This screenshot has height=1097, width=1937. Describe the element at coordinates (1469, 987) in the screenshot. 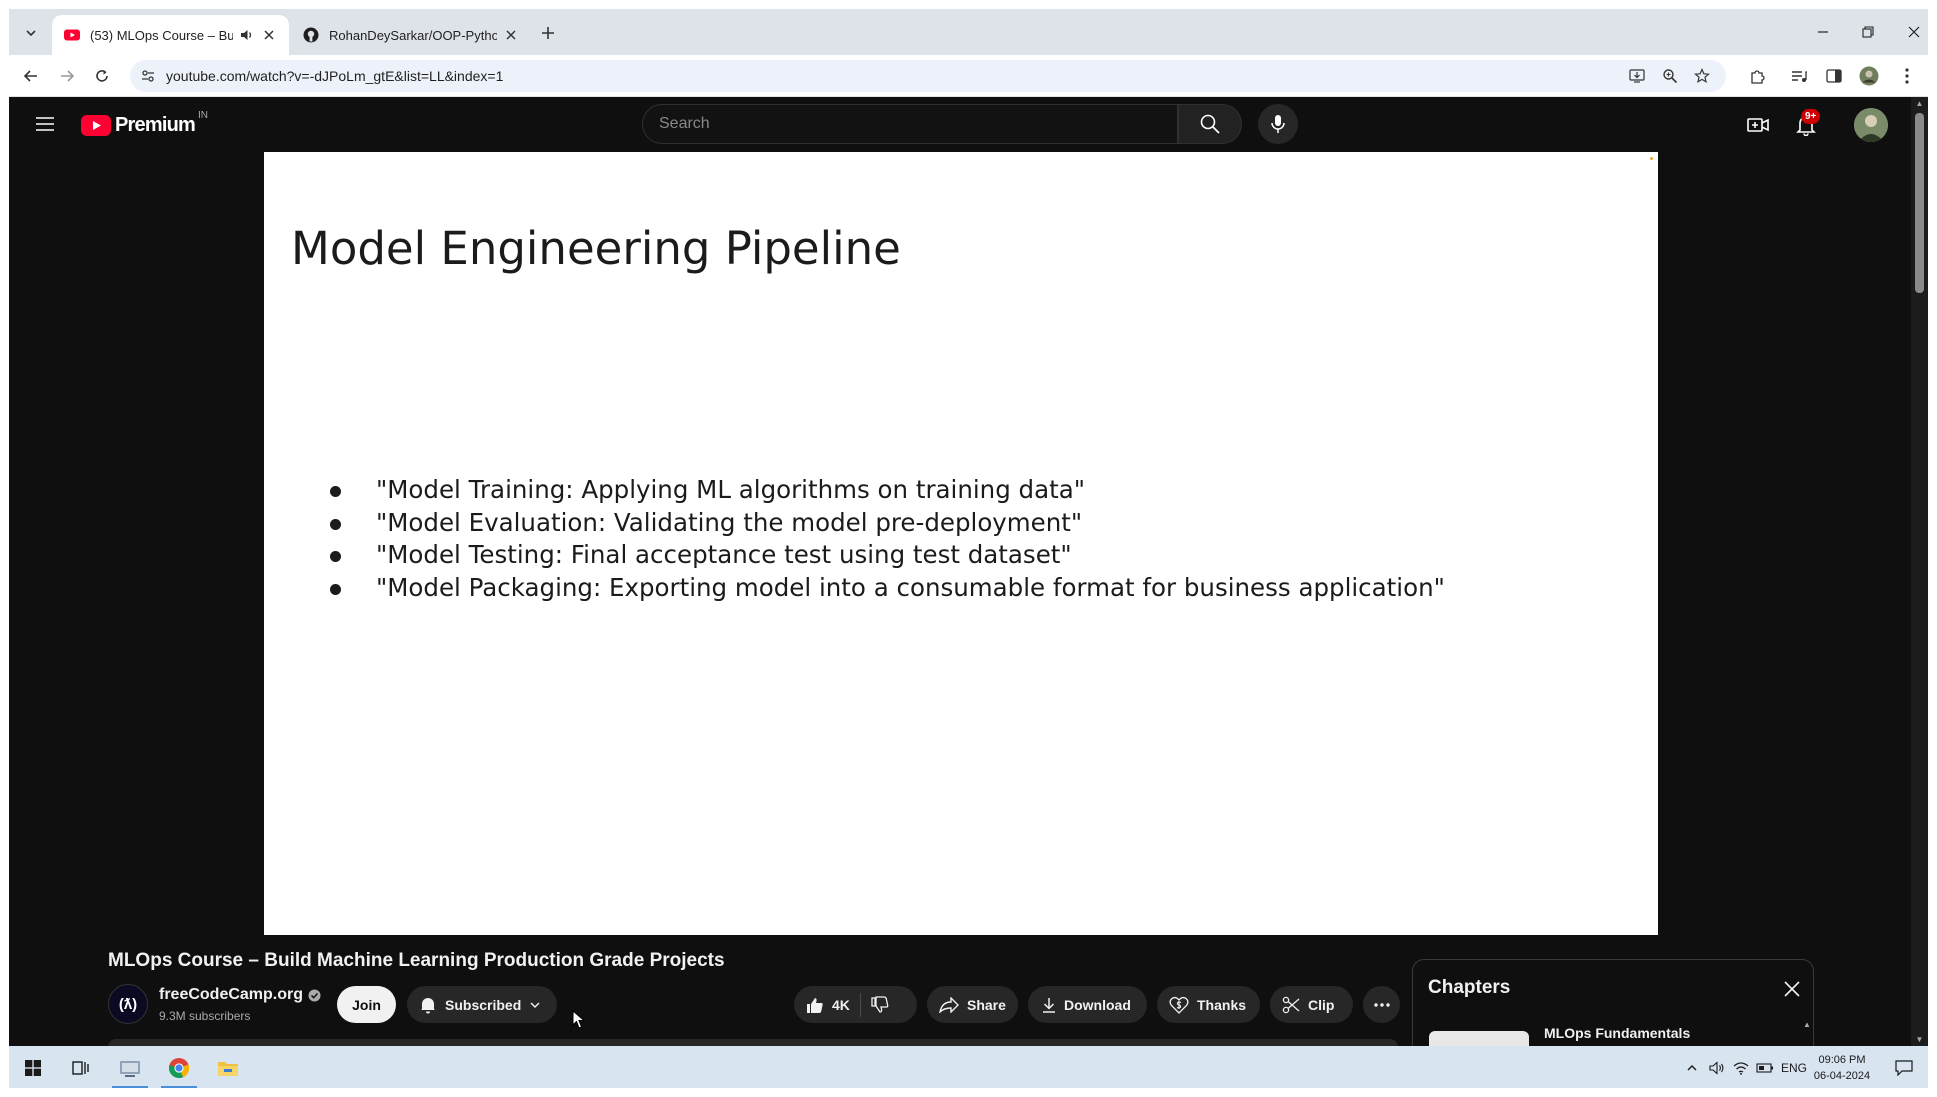

I see `chapters-heading: Chapters` at that location.